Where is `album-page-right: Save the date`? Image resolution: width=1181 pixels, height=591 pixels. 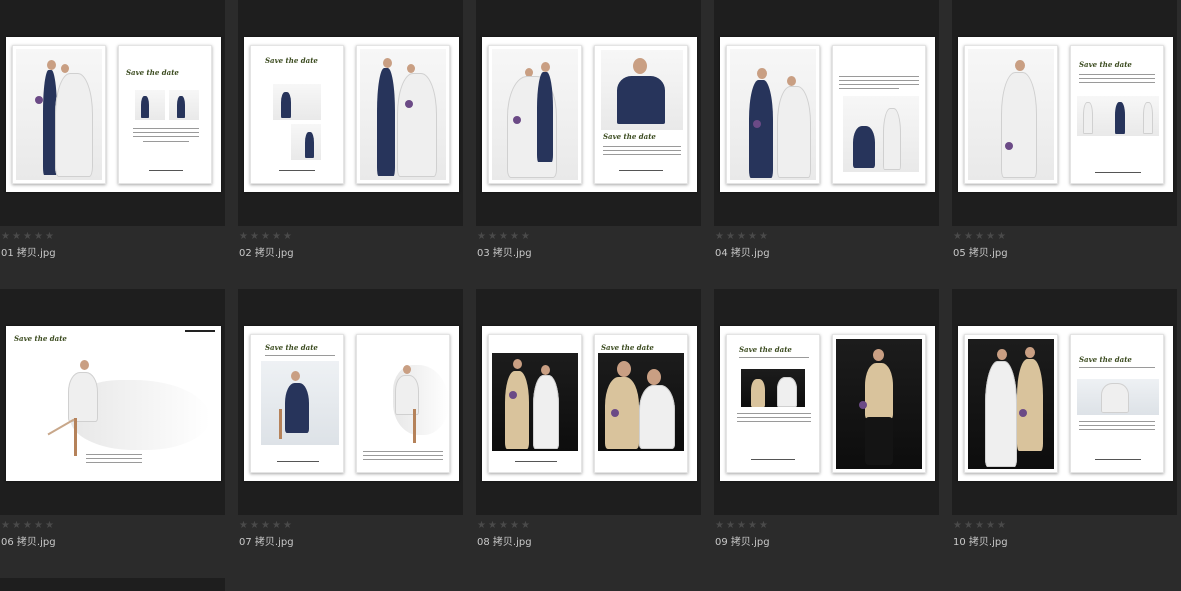
album-page-right: Save the date is located at coordinates (641, 403).